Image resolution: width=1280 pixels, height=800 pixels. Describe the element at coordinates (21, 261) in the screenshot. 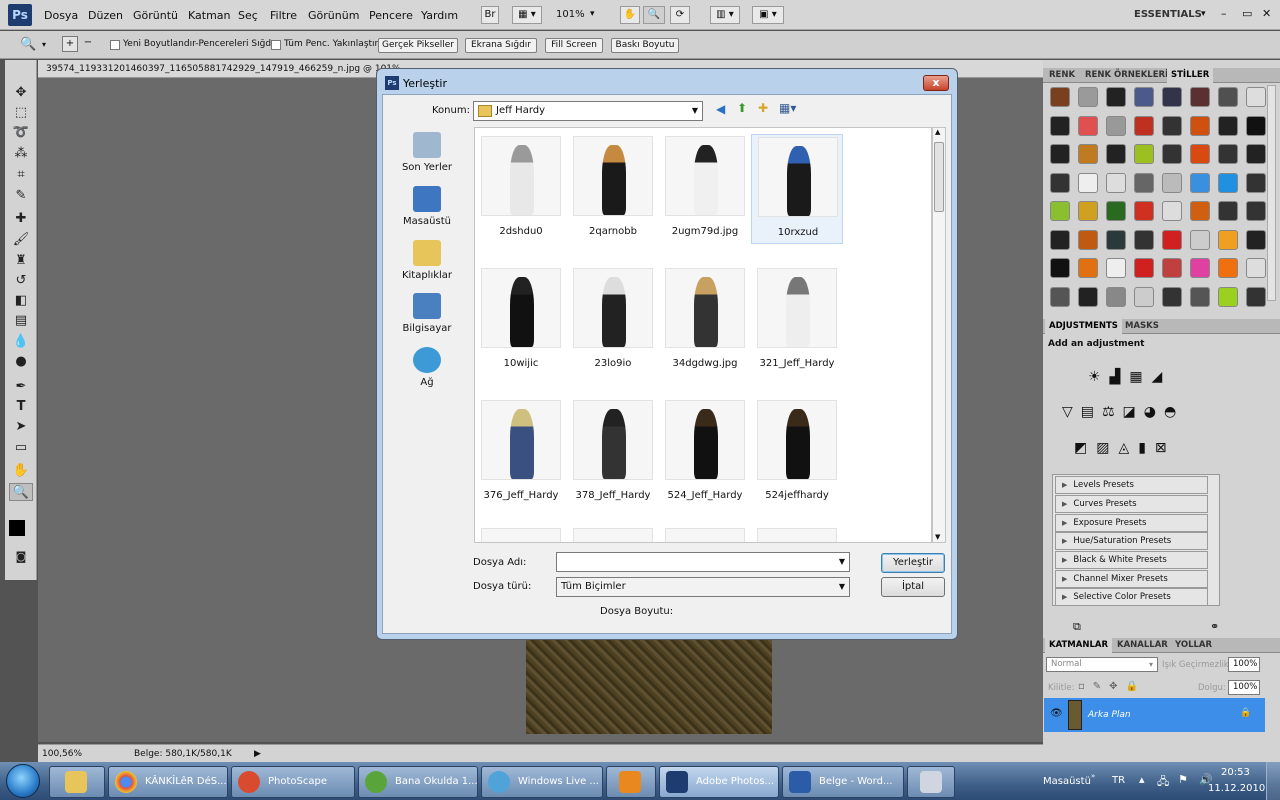

I see `stamp-tool-icon: ♜` at that location.